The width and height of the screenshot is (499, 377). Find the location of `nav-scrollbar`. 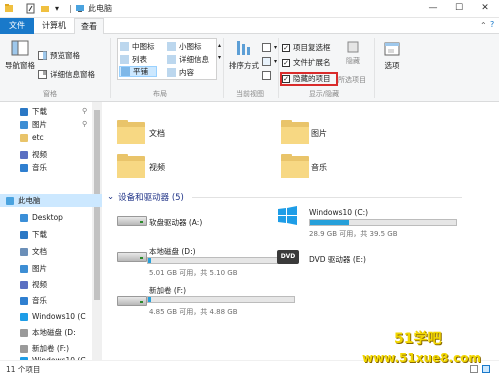

nav-scrollbar is located at coordinates (97, 231).